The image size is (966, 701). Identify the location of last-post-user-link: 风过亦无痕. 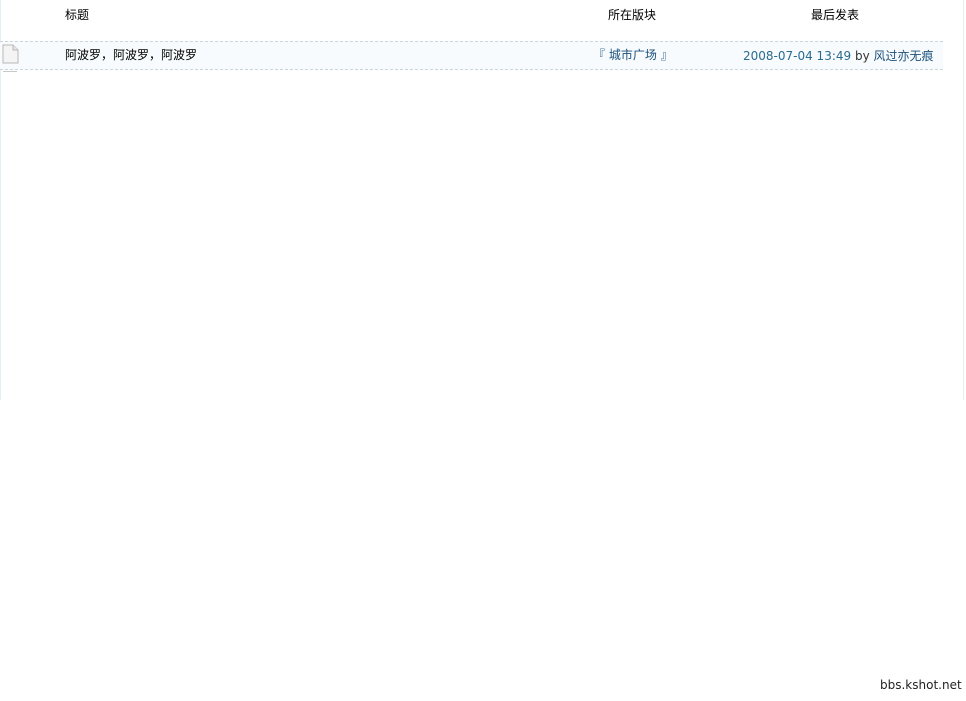
(904, 56).